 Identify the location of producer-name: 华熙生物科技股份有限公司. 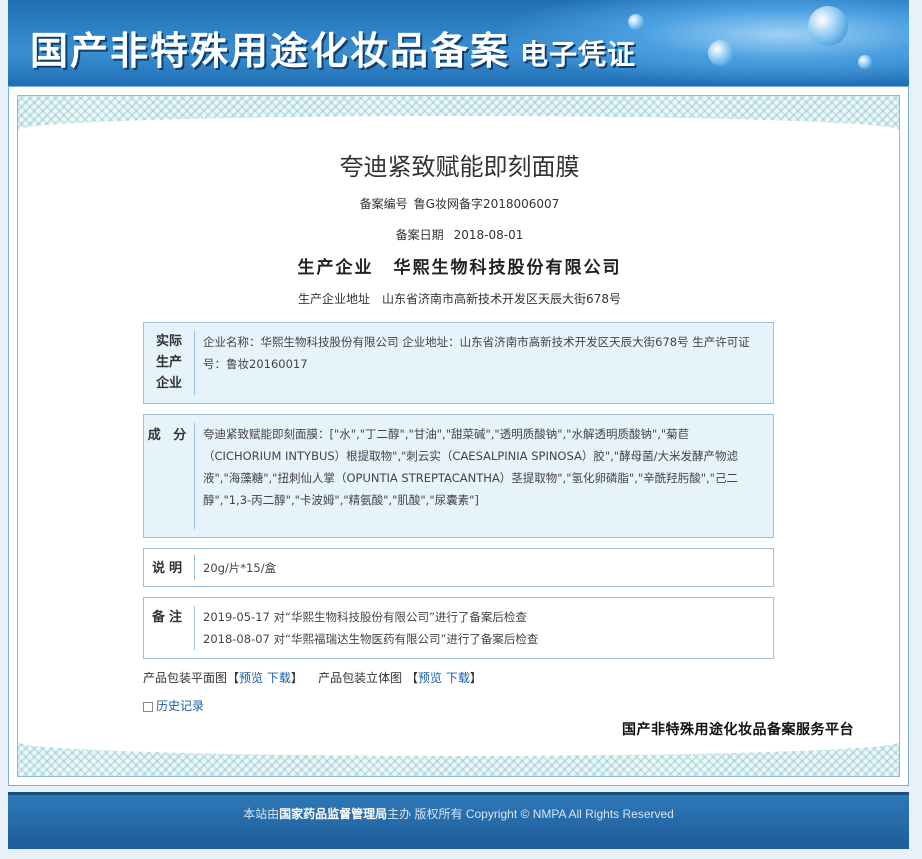
(507, 268).